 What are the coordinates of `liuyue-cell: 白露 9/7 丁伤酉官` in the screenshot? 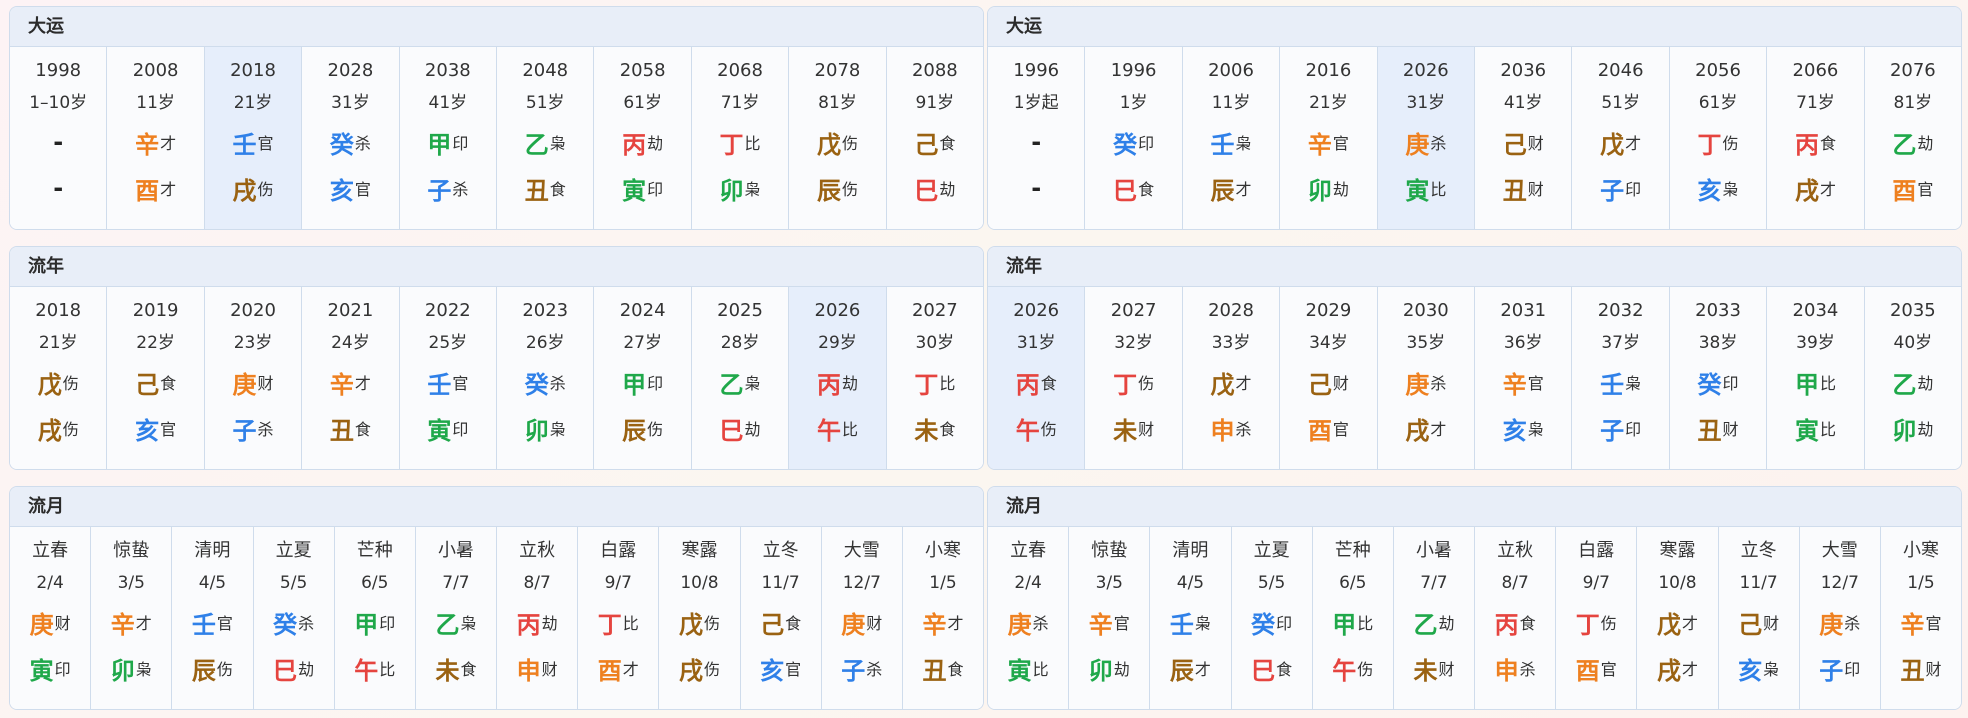 It's located at (1597, 618).